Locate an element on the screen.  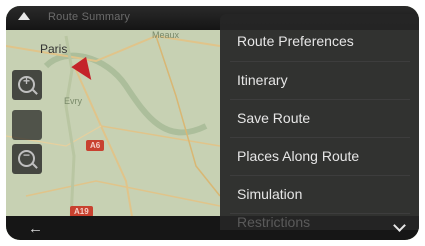
page-title: Route Summary is located at coordinates (89, 17).